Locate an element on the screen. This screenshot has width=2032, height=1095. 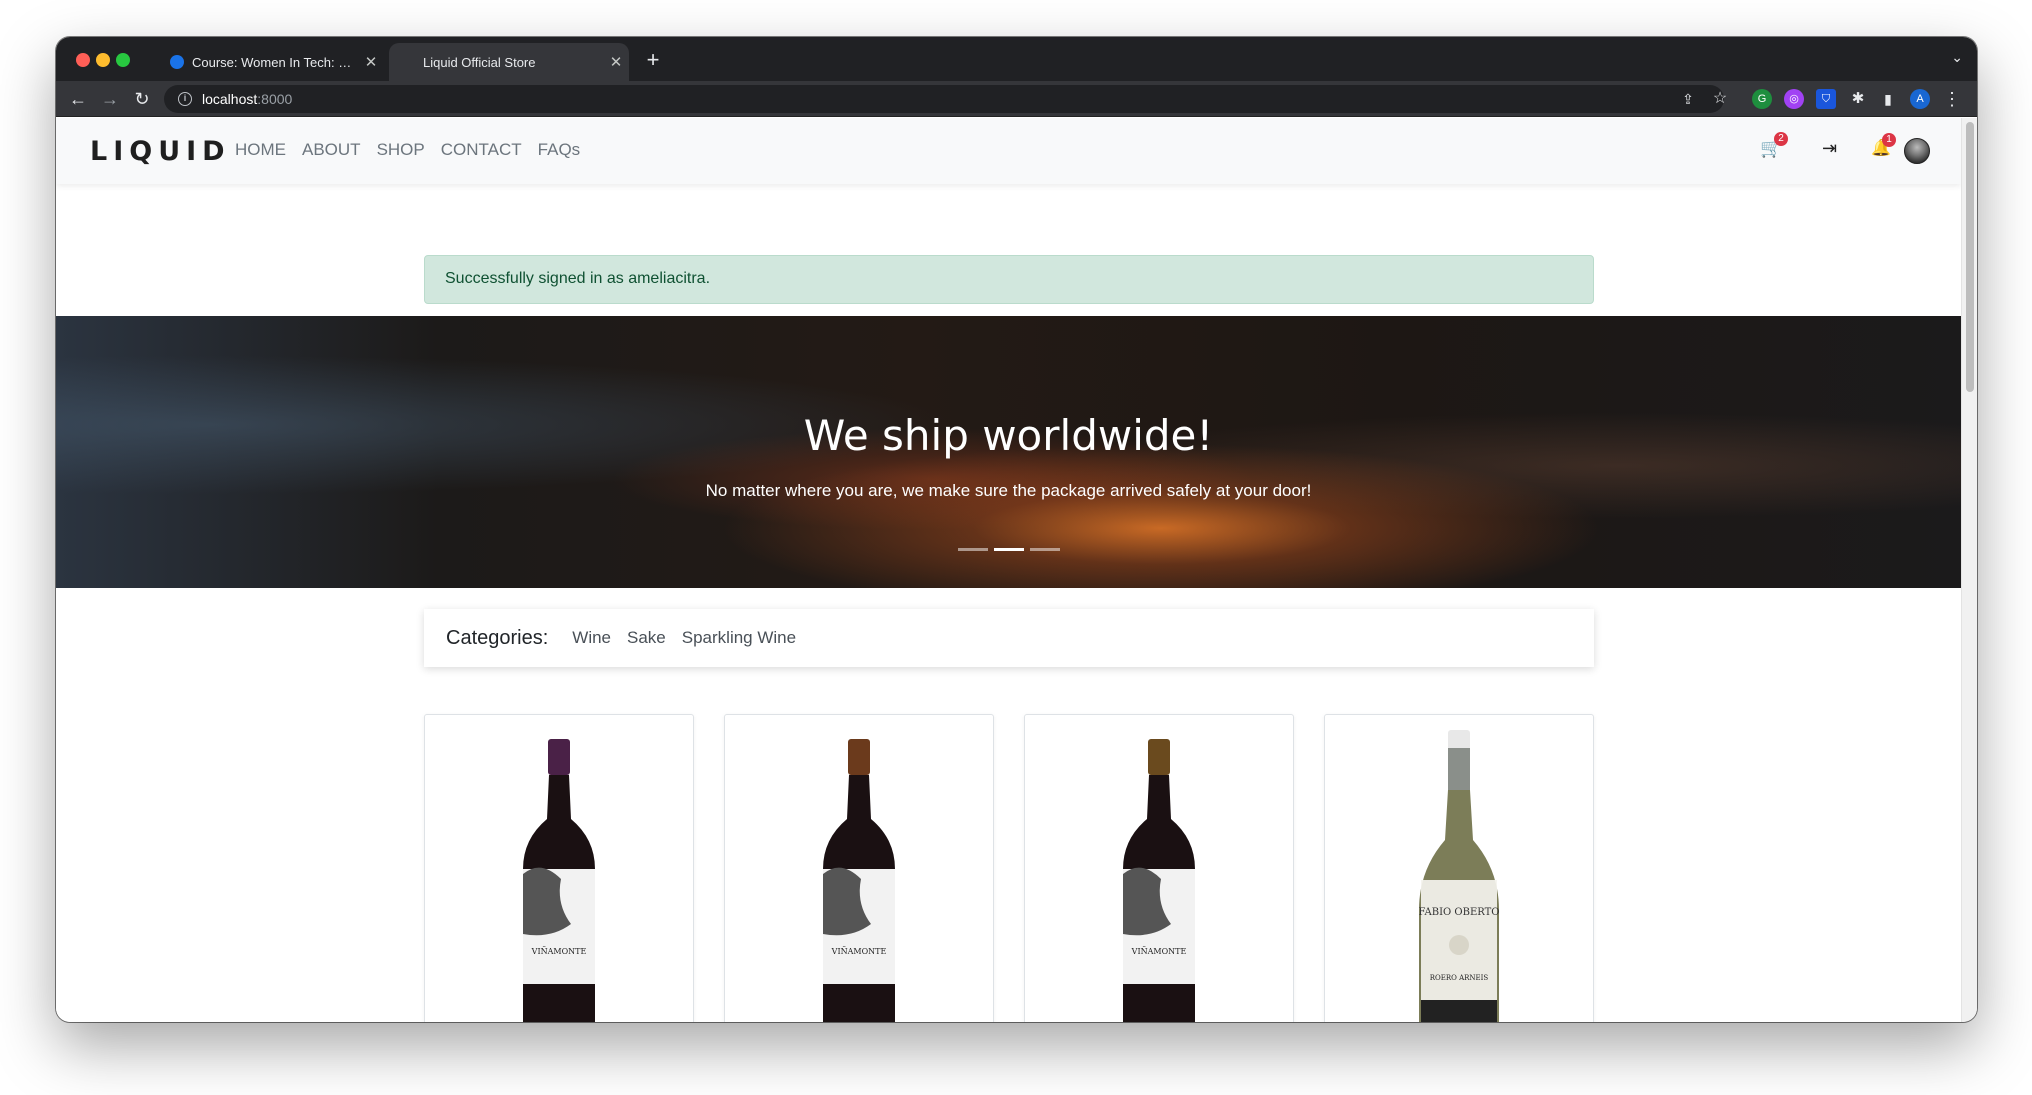
category-sparkling-wine: Sparkling Wine is located at coordinates (739, 638).